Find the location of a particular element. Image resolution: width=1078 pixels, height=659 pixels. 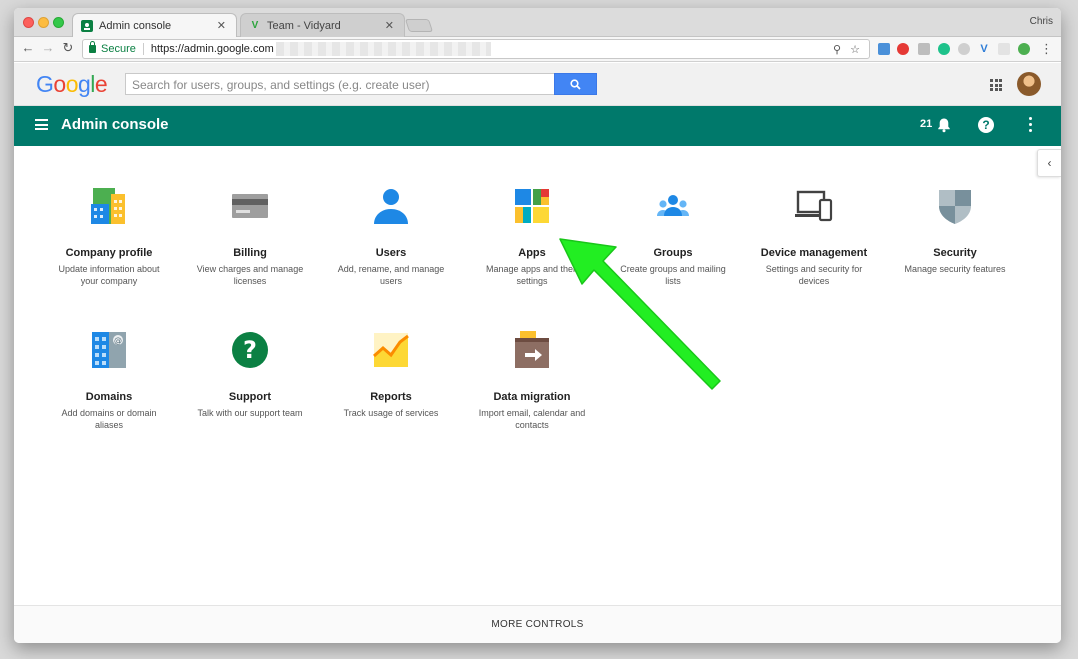

device-management-icon is located at coordinates (814, 206).